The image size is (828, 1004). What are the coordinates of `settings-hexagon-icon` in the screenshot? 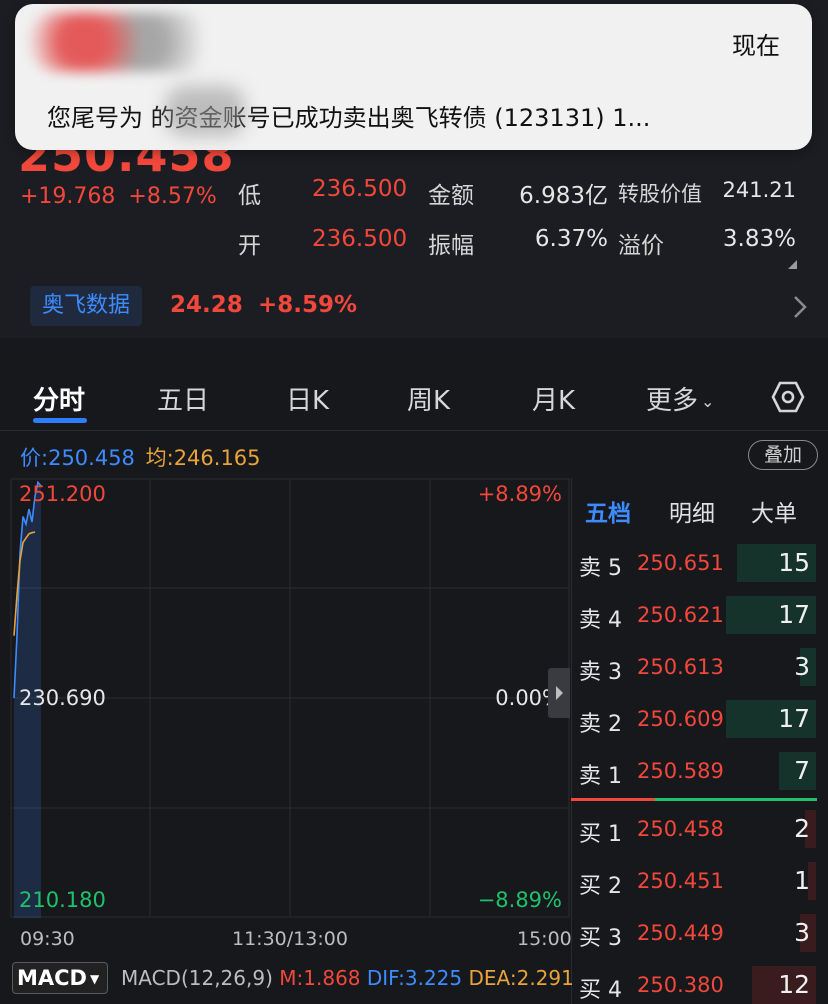 It's located at (788, 397).